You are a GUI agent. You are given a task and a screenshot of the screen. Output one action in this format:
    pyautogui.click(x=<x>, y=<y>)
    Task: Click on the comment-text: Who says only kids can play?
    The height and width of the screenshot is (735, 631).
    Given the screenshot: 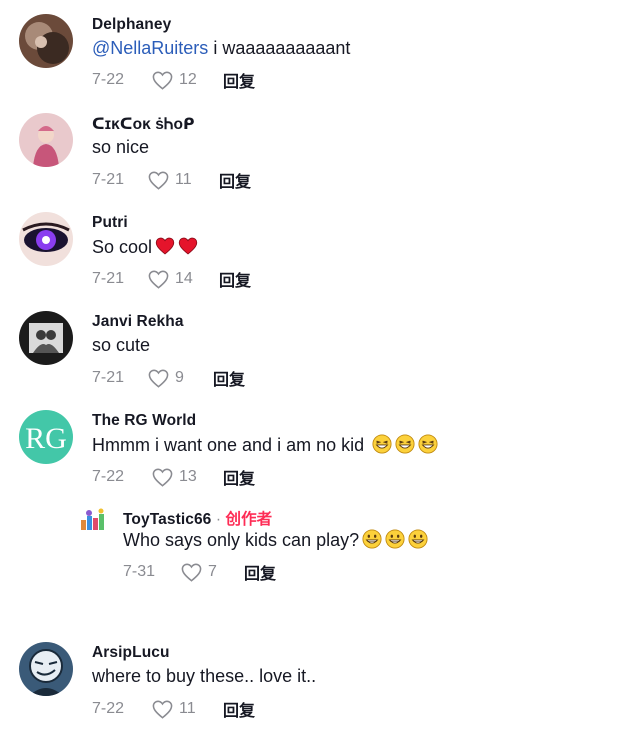 What is the action you would take?
    pyautogui.click(x=275, y=540)
    